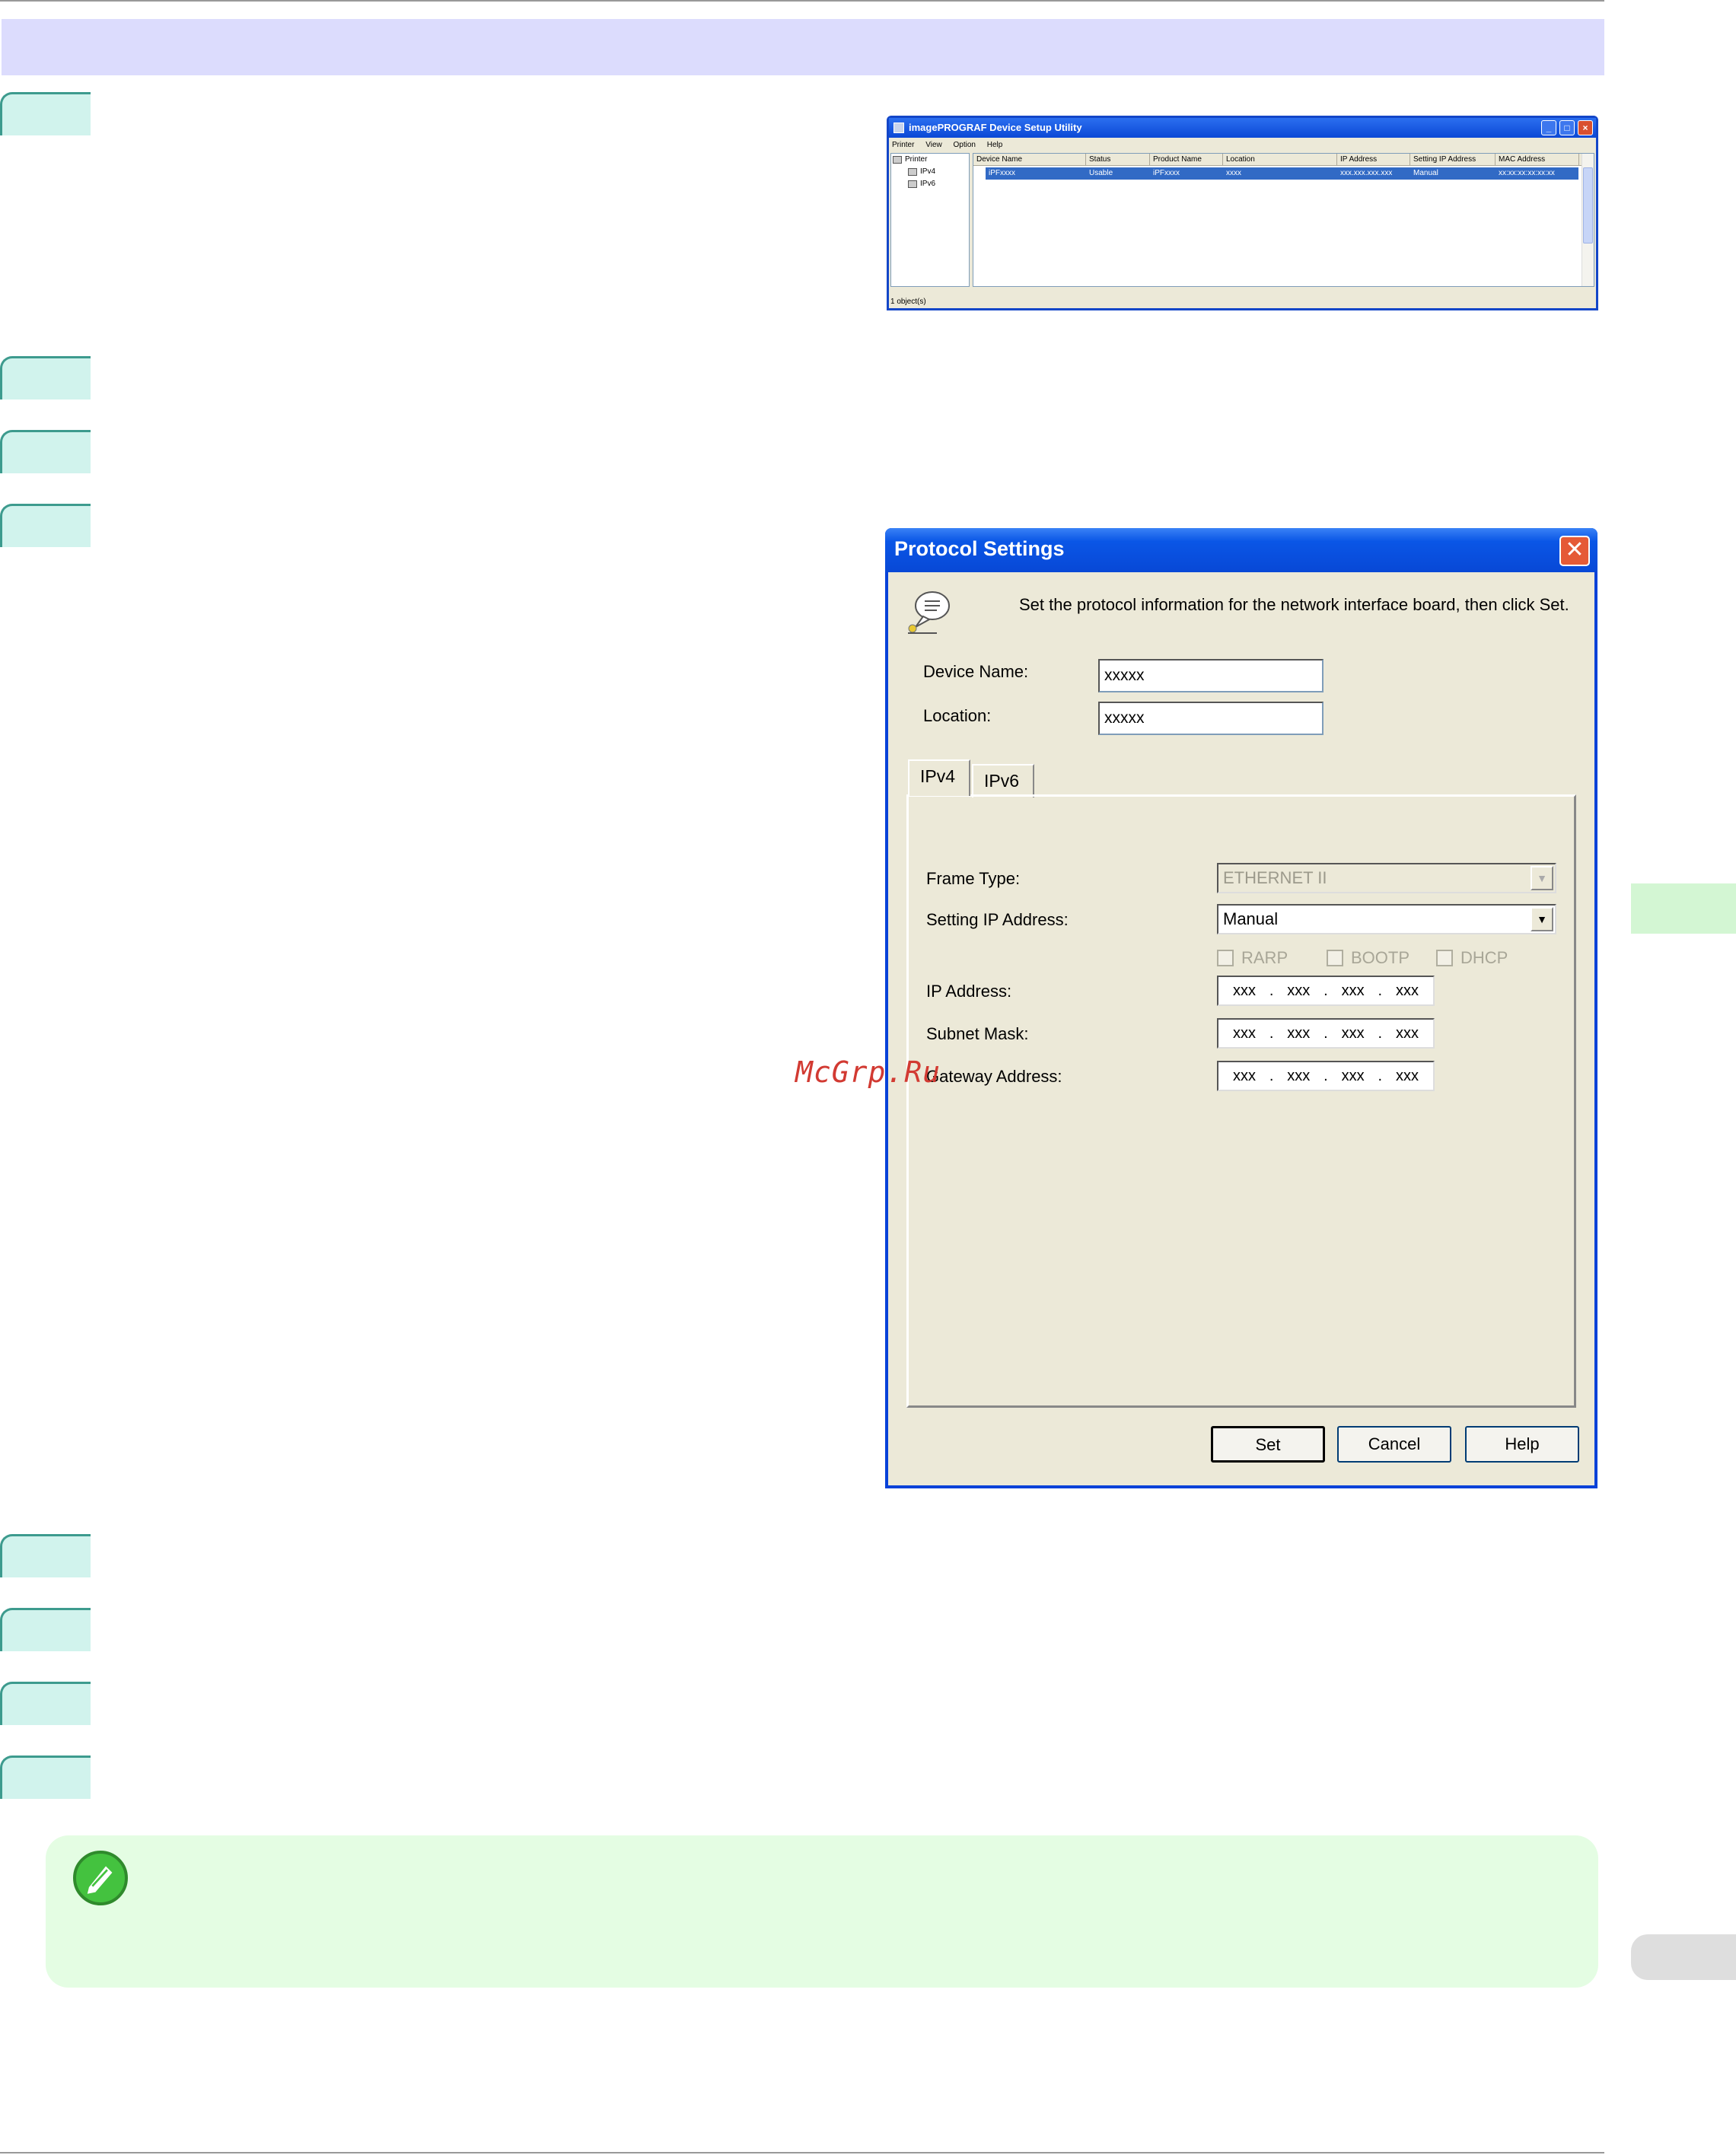  I want to click on location-input: xxxxx, so click(1211, 718).